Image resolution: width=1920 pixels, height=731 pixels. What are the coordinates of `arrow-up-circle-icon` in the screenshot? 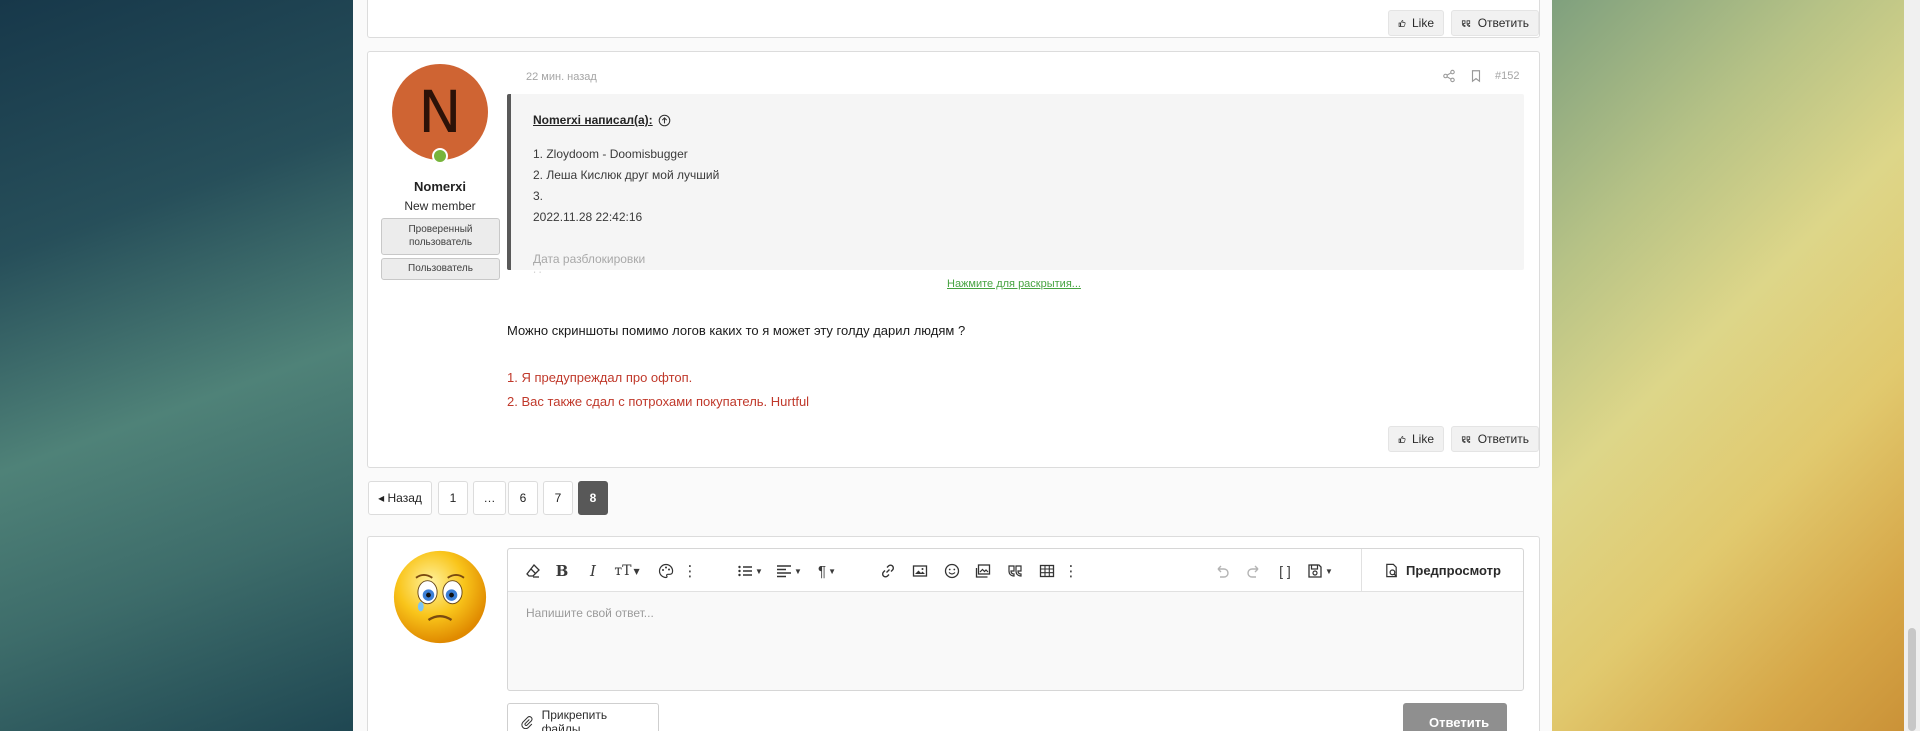 It's located at (664, 120).